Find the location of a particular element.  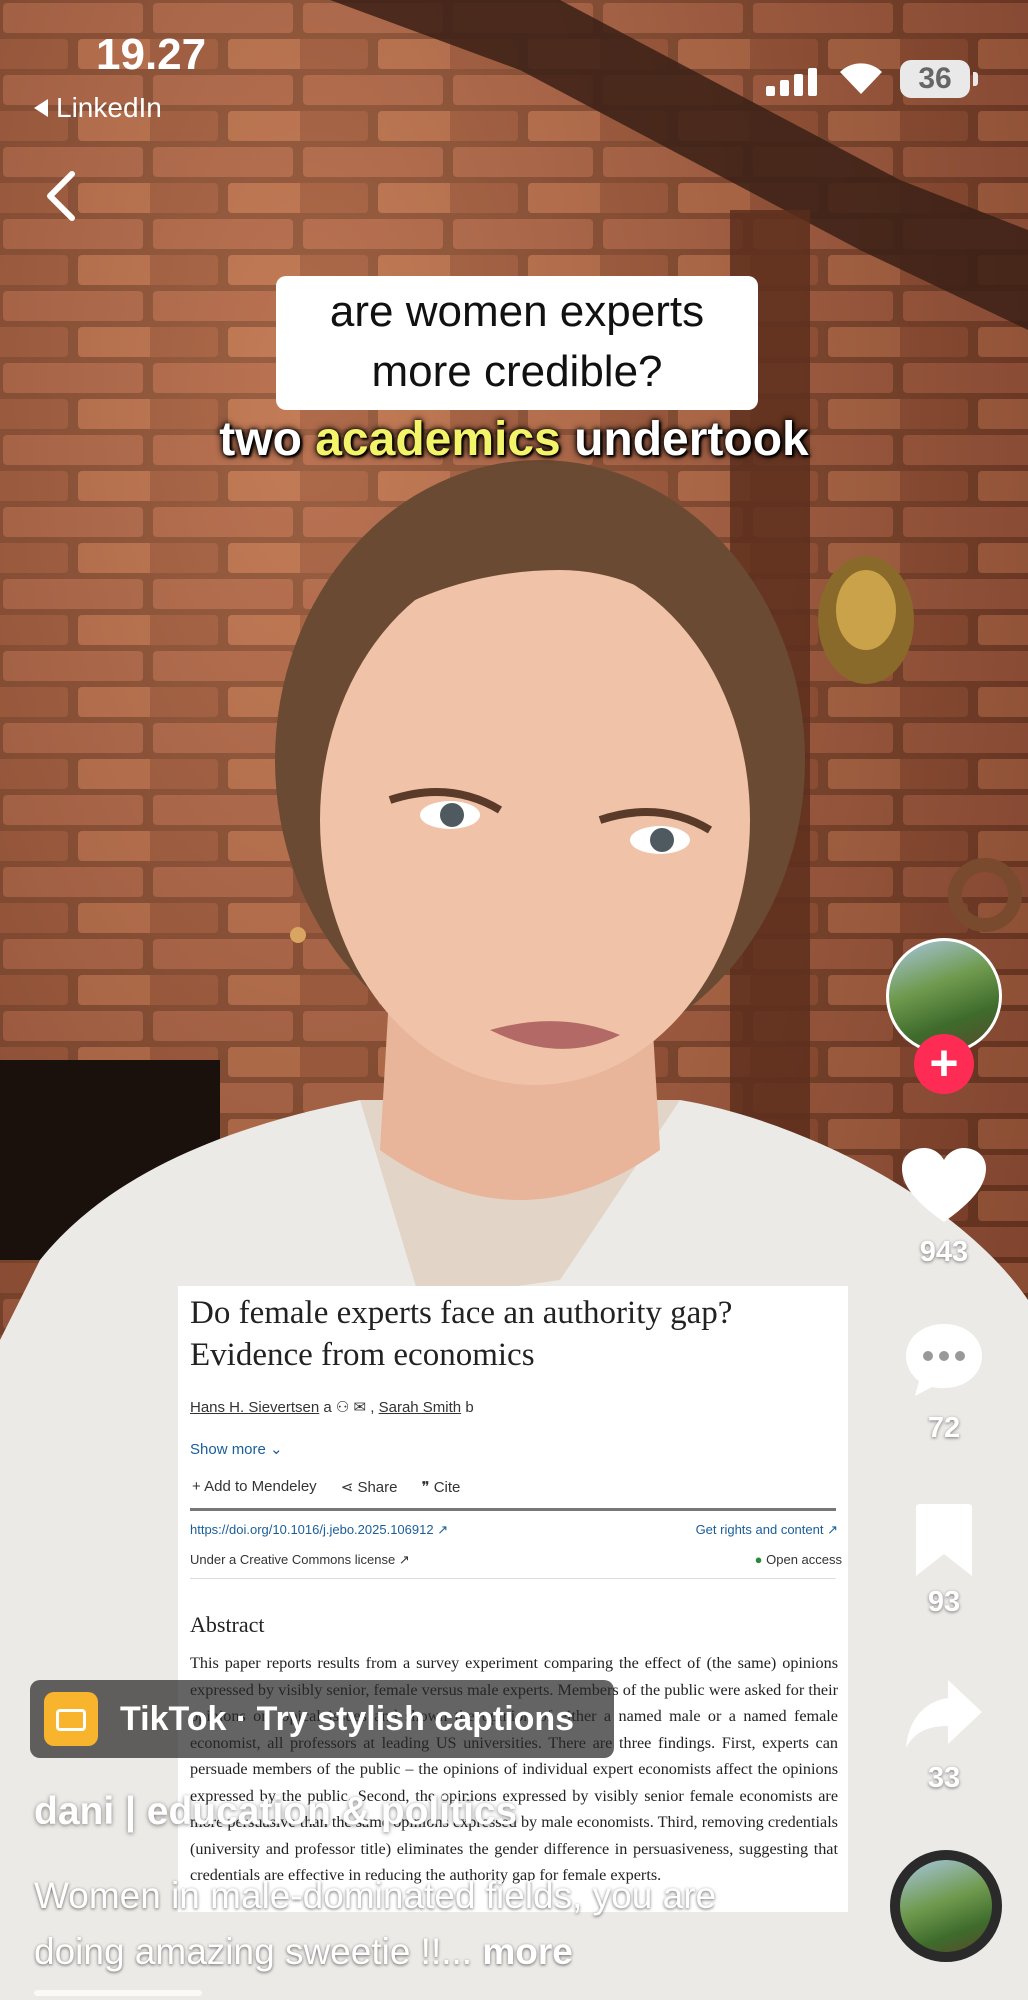

paper-rights: Get rights and content ↗ is located at coordinates (766, 1529).